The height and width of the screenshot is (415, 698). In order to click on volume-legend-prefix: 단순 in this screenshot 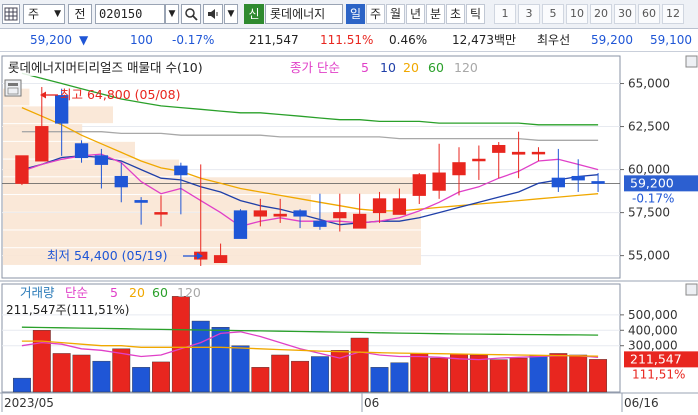, I will do `click(76, 292)`.